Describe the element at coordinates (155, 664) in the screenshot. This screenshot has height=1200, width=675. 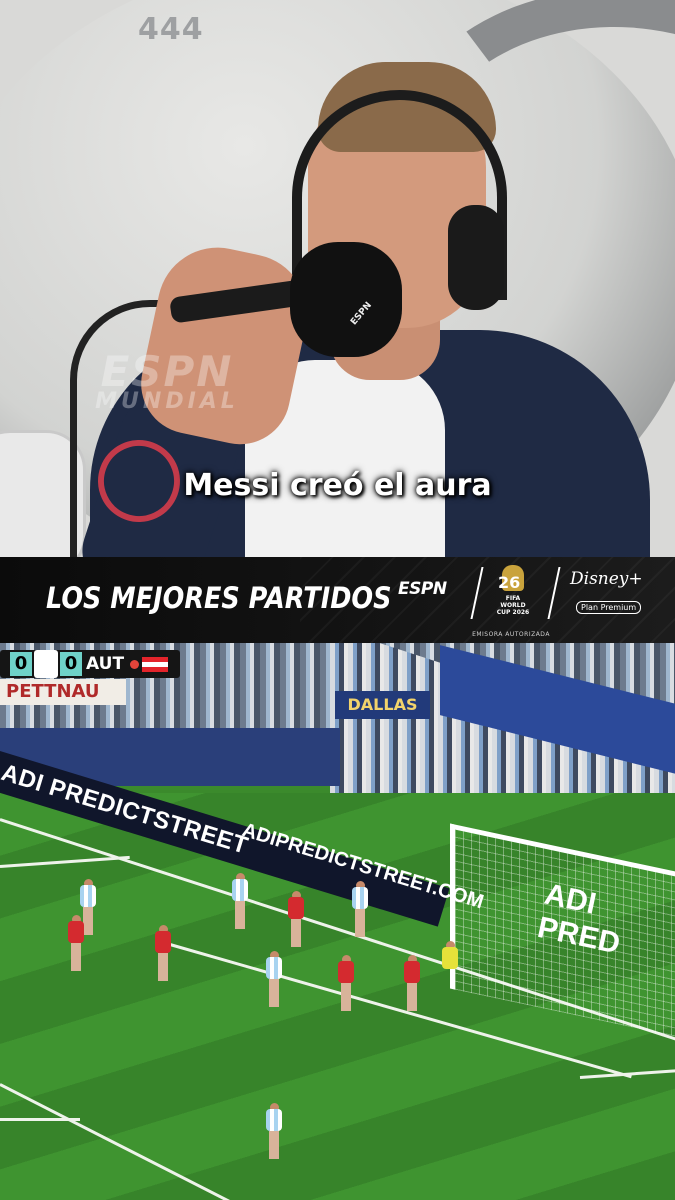
I see `austria-flag-icon` at that location.